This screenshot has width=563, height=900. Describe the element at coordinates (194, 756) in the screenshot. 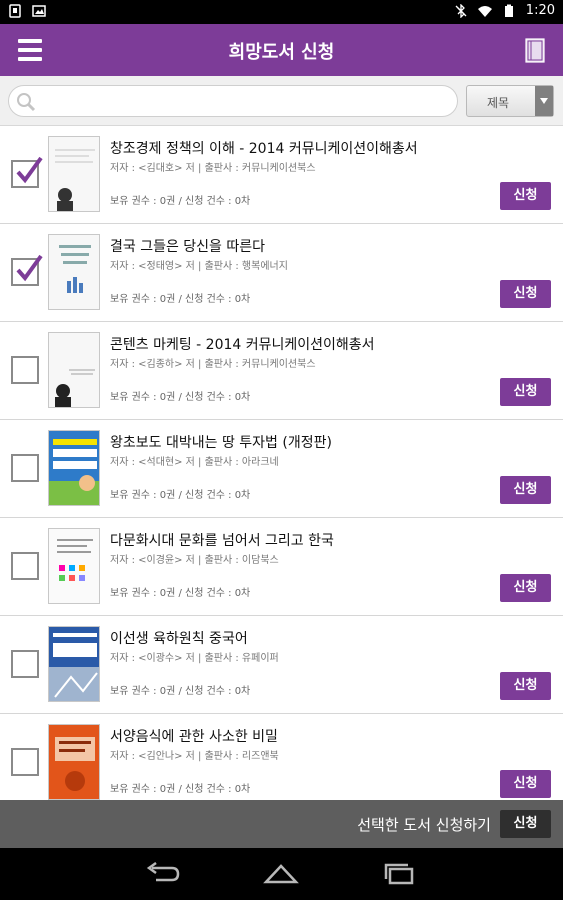

I see `book-meta: 저자 : <김안나> 저 | 출판사 : 리즈앤북` at that location.